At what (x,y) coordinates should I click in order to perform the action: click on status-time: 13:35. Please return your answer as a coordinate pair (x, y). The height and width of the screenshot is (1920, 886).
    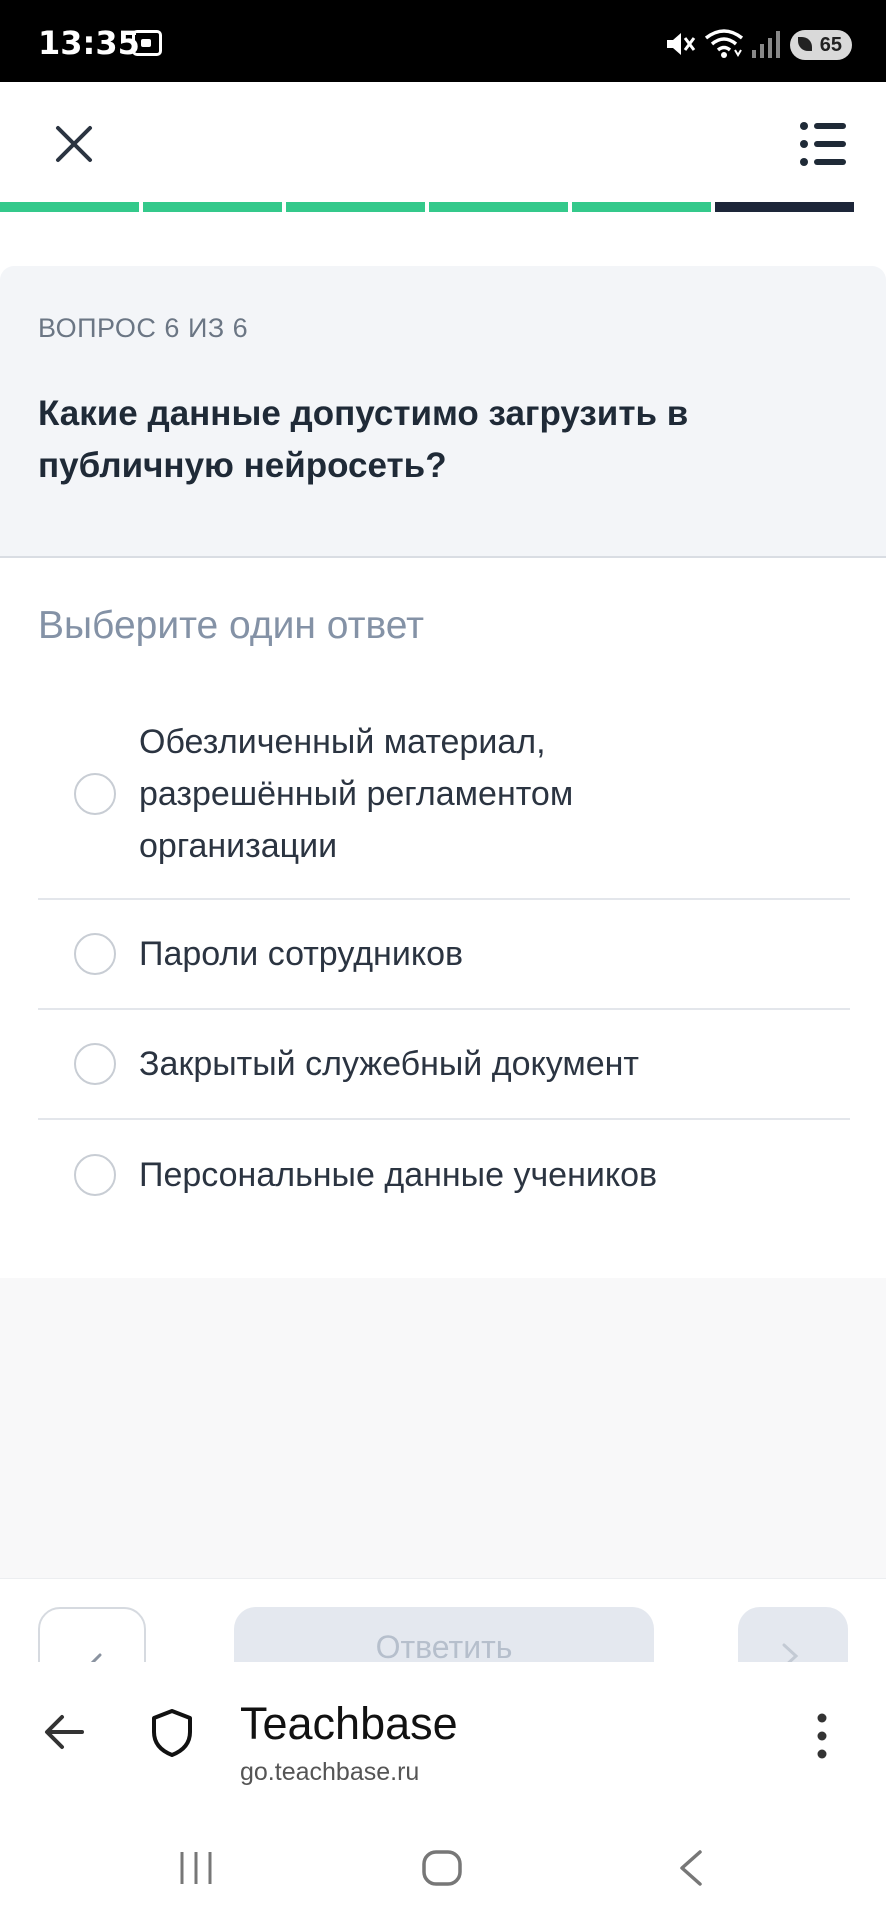
    Looking at the image, I should click on (89, 43).